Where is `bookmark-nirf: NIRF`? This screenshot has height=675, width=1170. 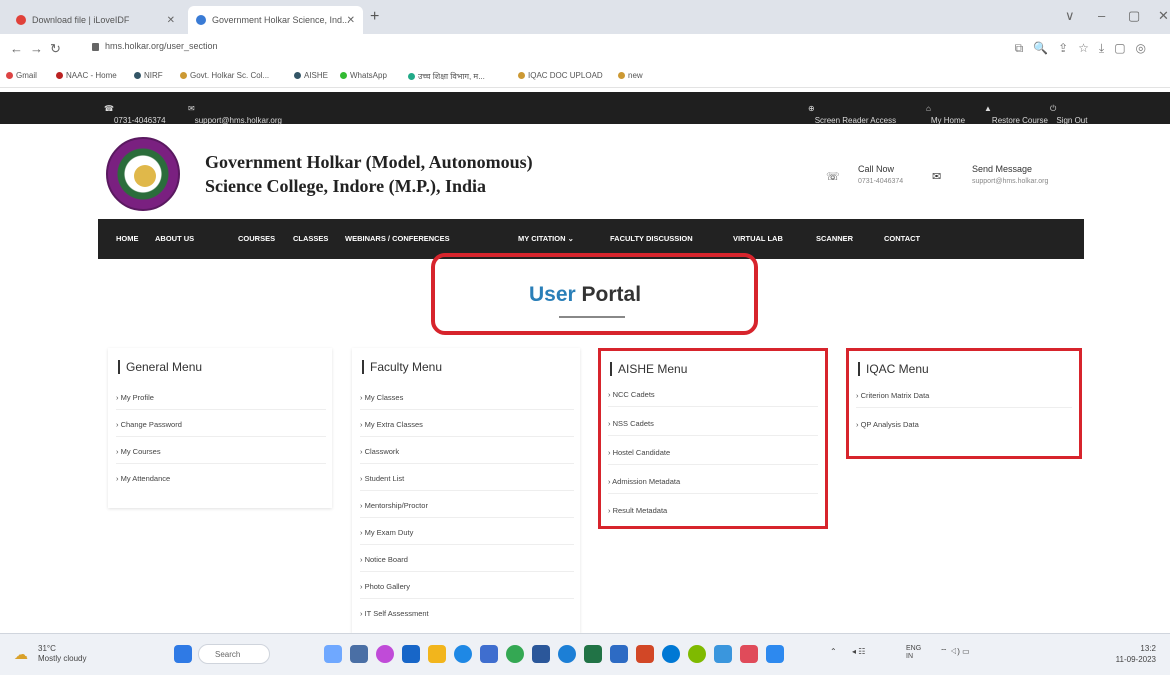
bookmark-nirf: NIRF is located at coordinates (148, 75).